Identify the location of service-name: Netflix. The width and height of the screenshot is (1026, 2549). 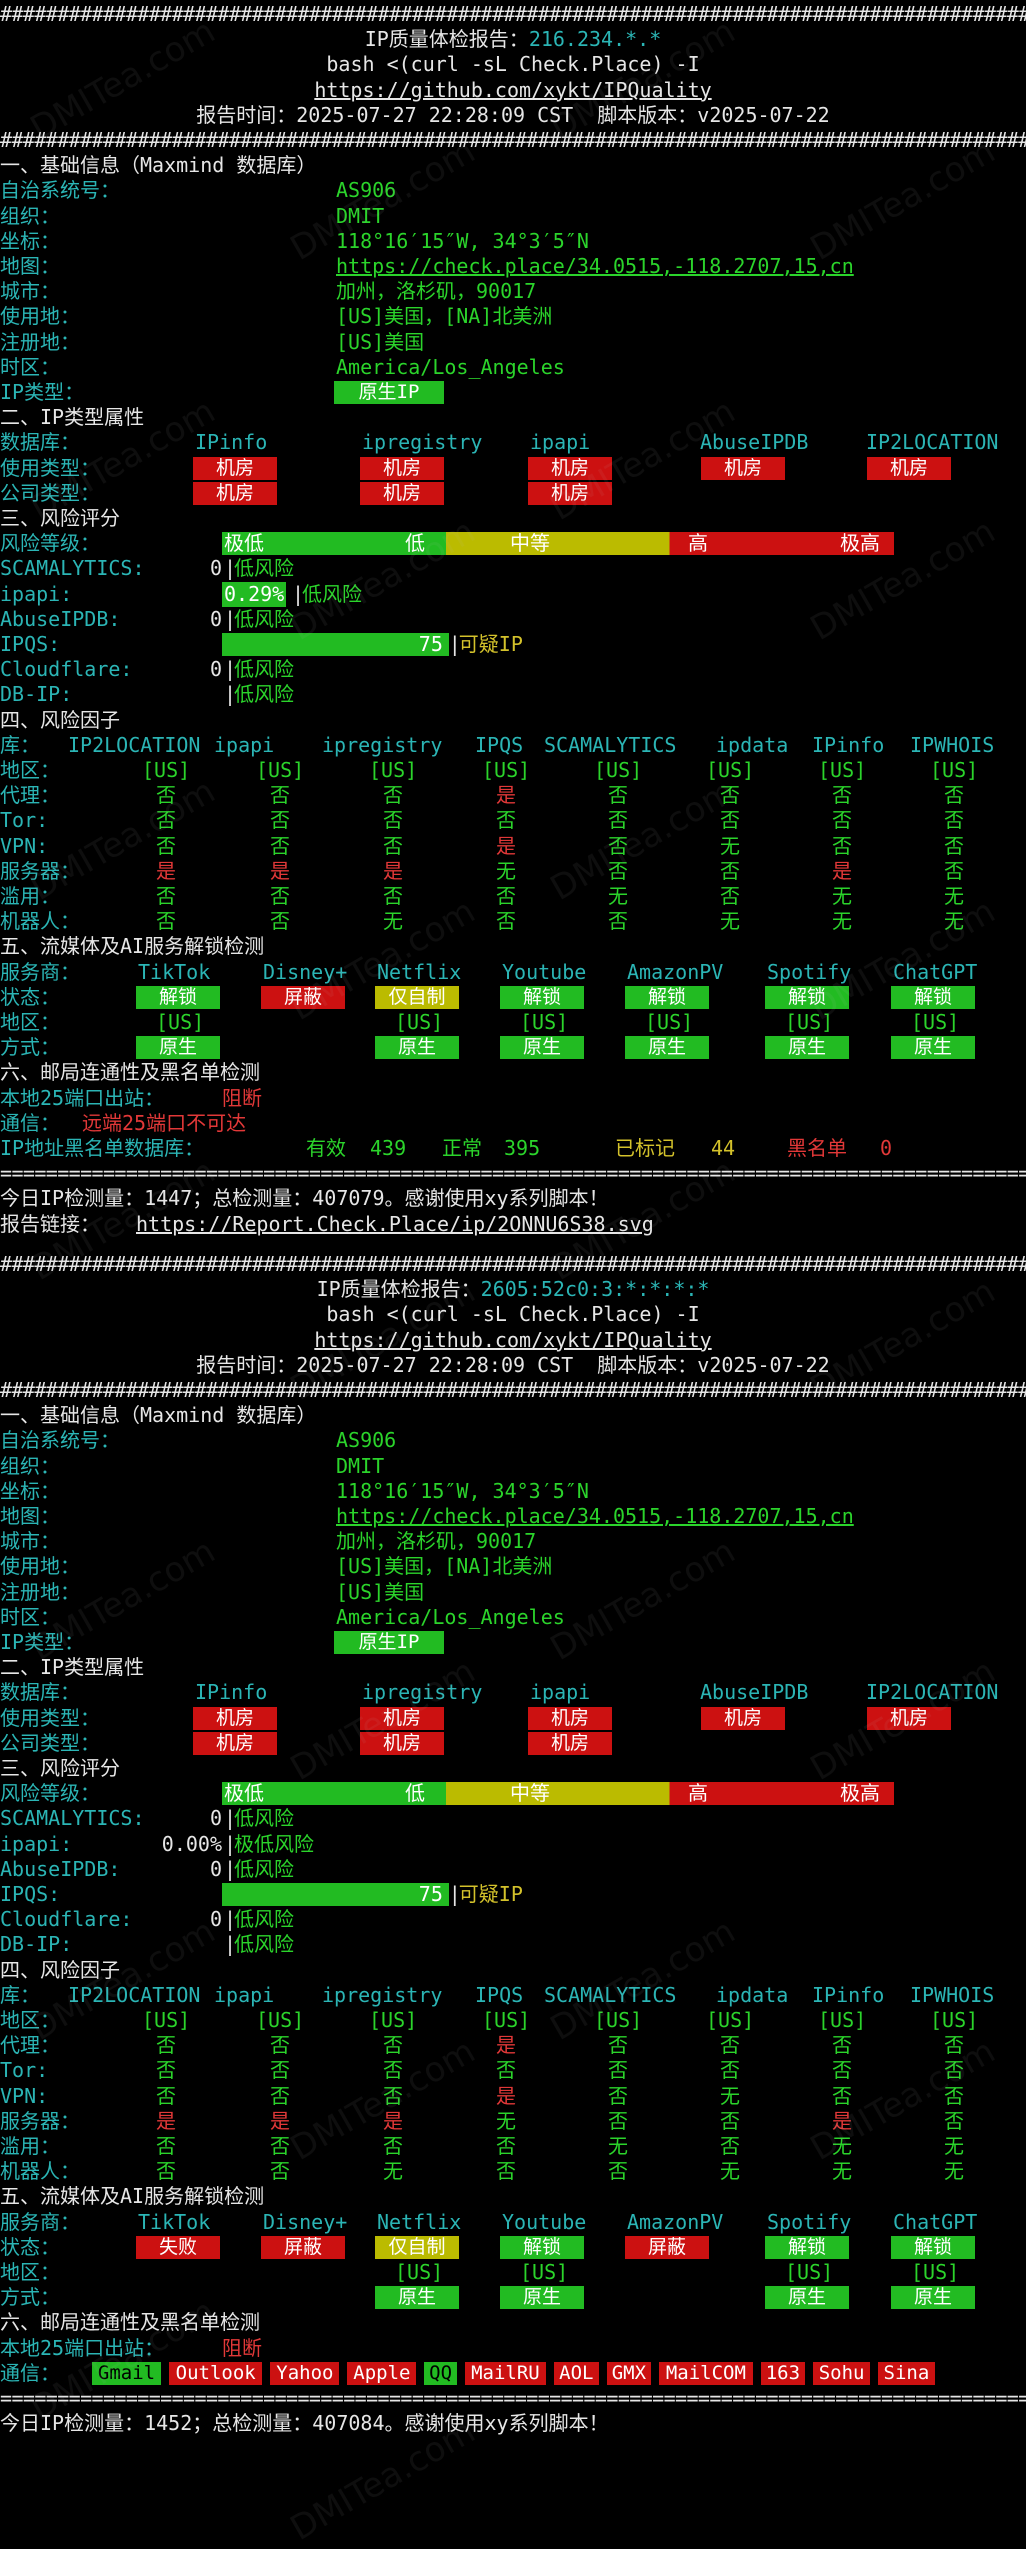
(419, 2221).